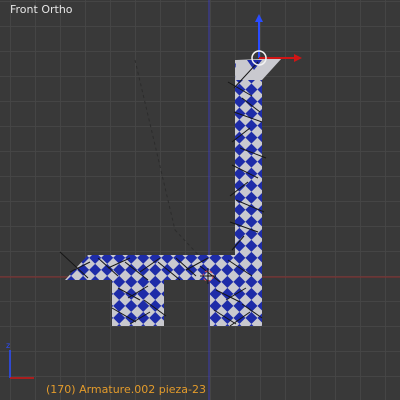 The image size is (400, 400). I want to click on active-object-status: (170) Armature.002 pieza-23, so click(126, 389).